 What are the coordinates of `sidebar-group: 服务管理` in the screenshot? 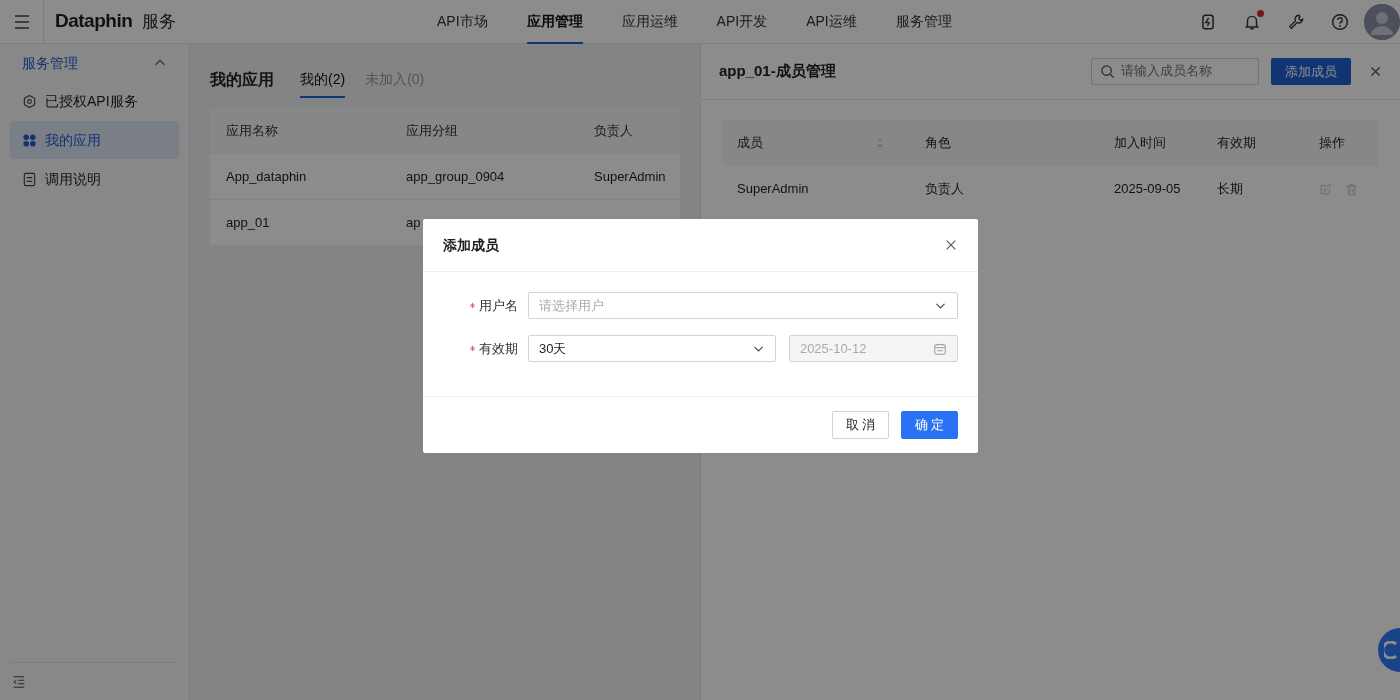 It's located at (94, 63).